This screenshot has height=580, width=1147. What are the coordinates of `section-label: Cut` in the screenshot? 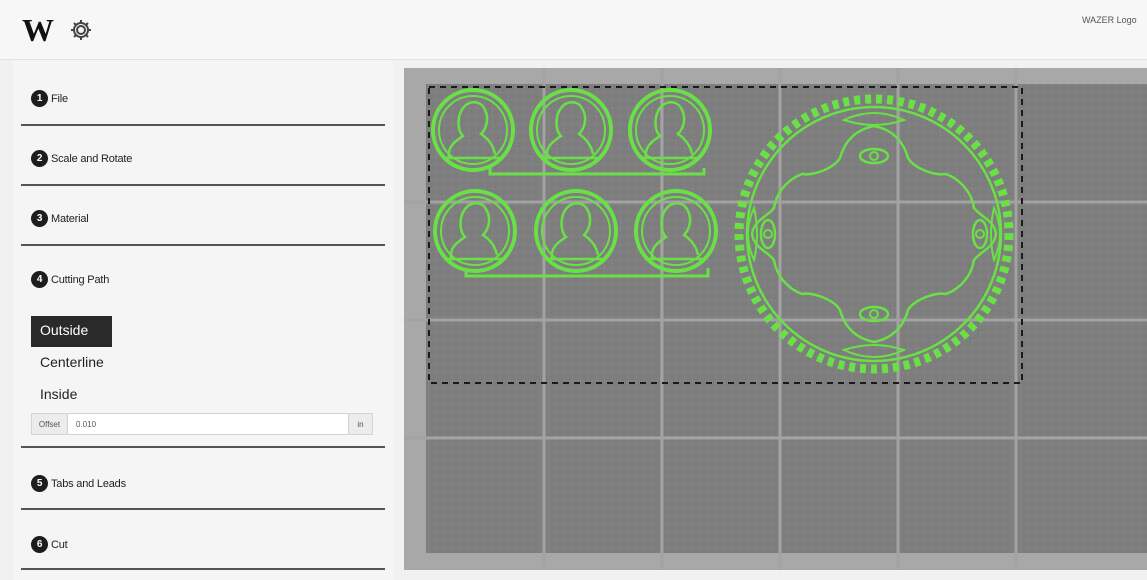 It's located at (59, 544).